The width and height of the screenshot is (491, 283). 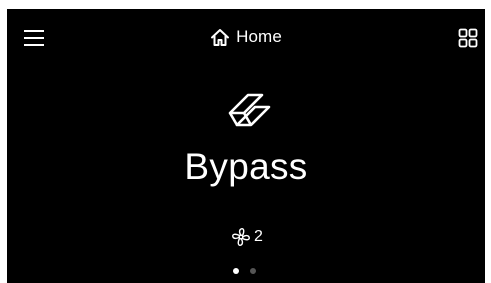 I want to click on fan-level-value: 2, so click(x=258, y=236).